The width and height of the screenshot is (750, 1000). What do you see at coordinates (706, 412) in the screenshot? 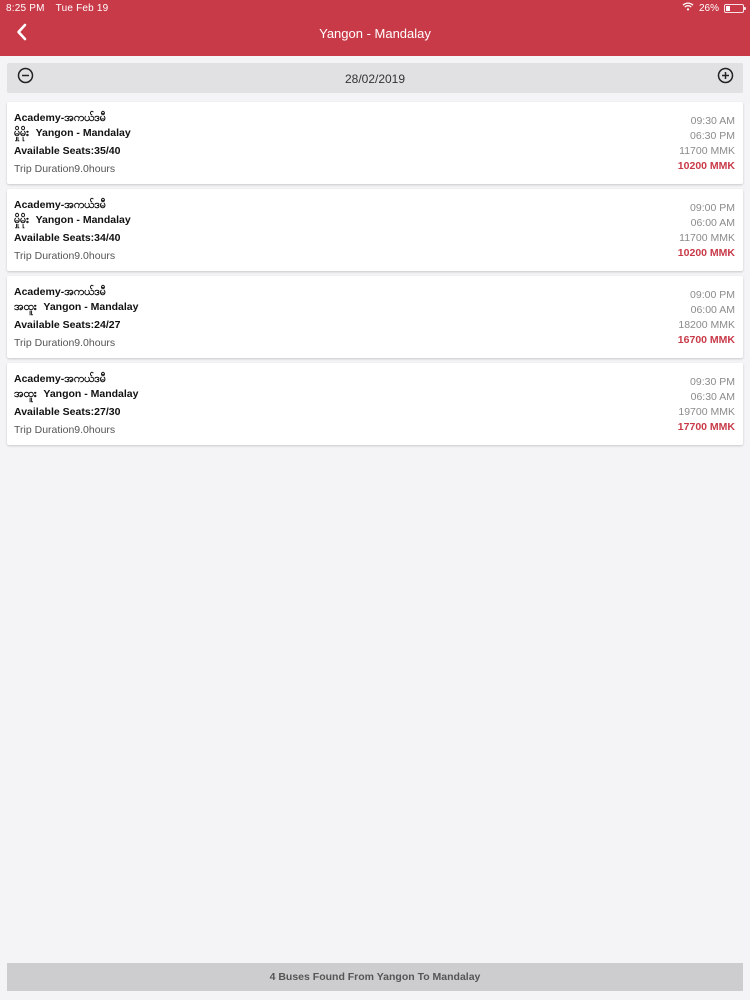
I see `original-price: 19700 MMK` at bounding box center [706, 412].